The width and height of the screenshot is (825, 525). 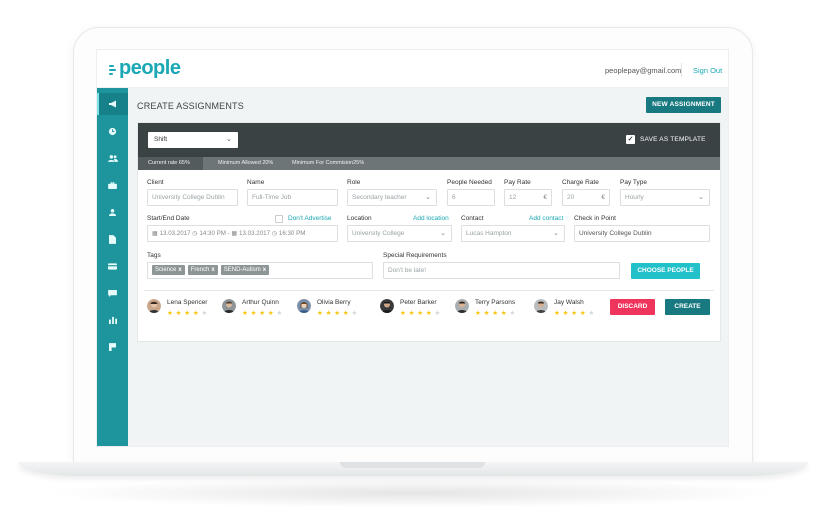 What do you see at coordinates (683, 105) in the screenshot?
I see `new-assignment-button: NEW ASSIGNMENT` at bounding box center [683, 105].